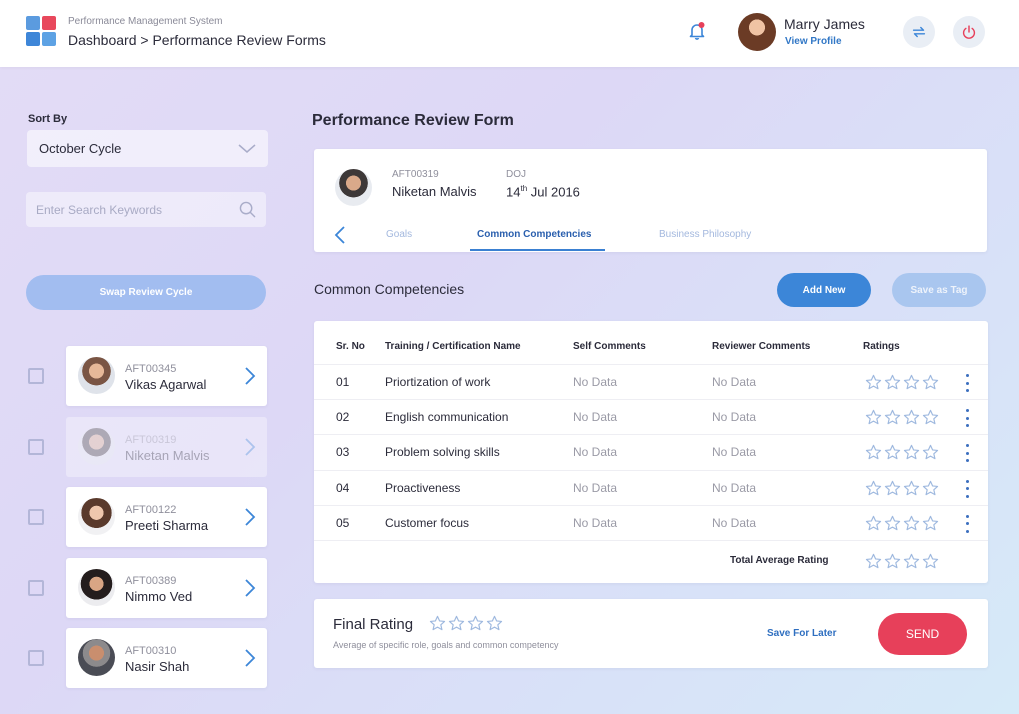 The height and width of the screenshot is (714, 1019). Describe the element at coordinates (166, 384) in the screenshot. I see `employee-card-name: Vikas Agarwal` at that location.